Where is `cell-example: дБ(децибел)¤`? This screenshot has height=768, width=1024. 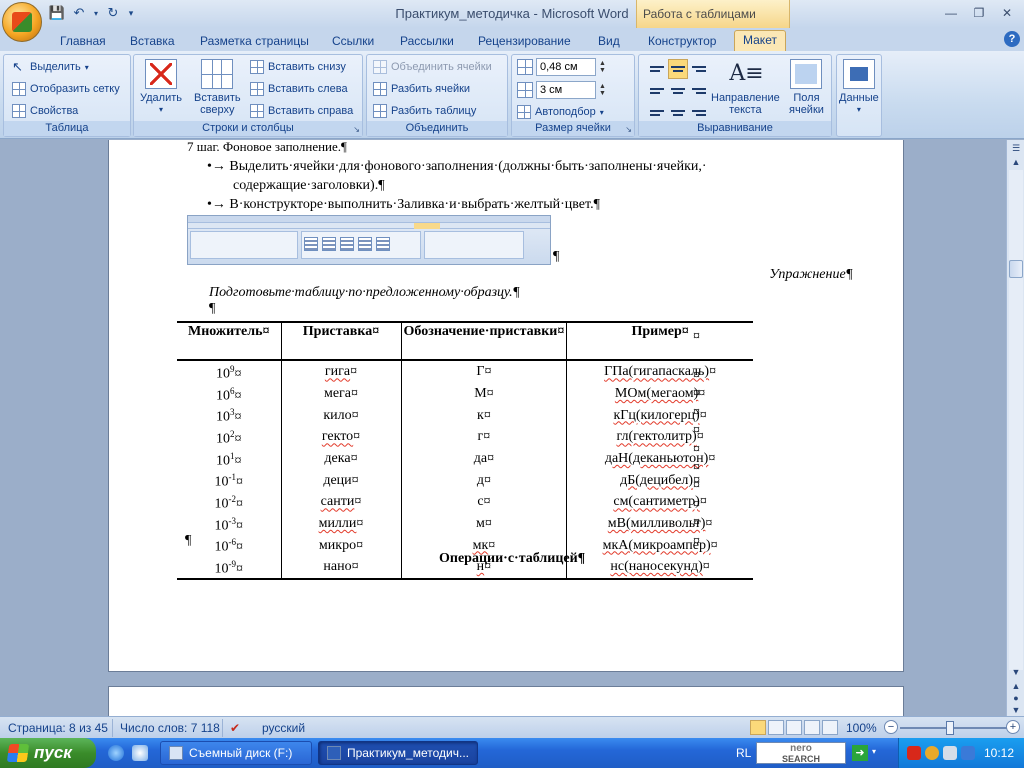
cell-example: дБ(децибел)¤ is located at coordinates (659, 480).